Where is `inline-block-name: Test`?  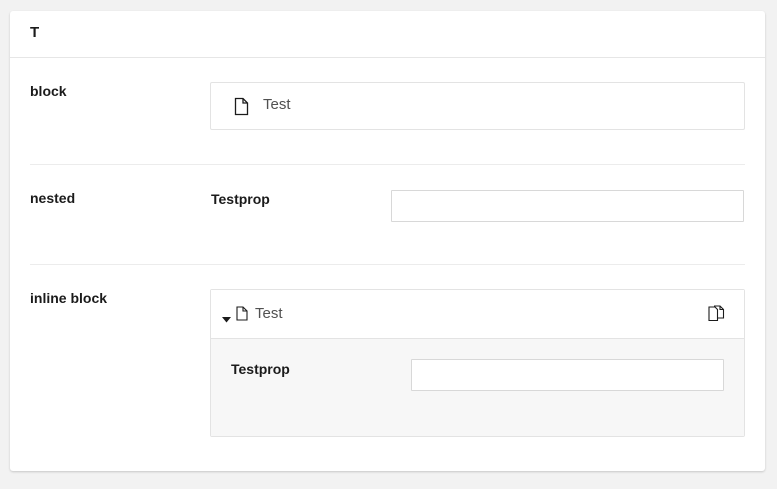 inline-block-name: Test is located at coordinates (269, 313).